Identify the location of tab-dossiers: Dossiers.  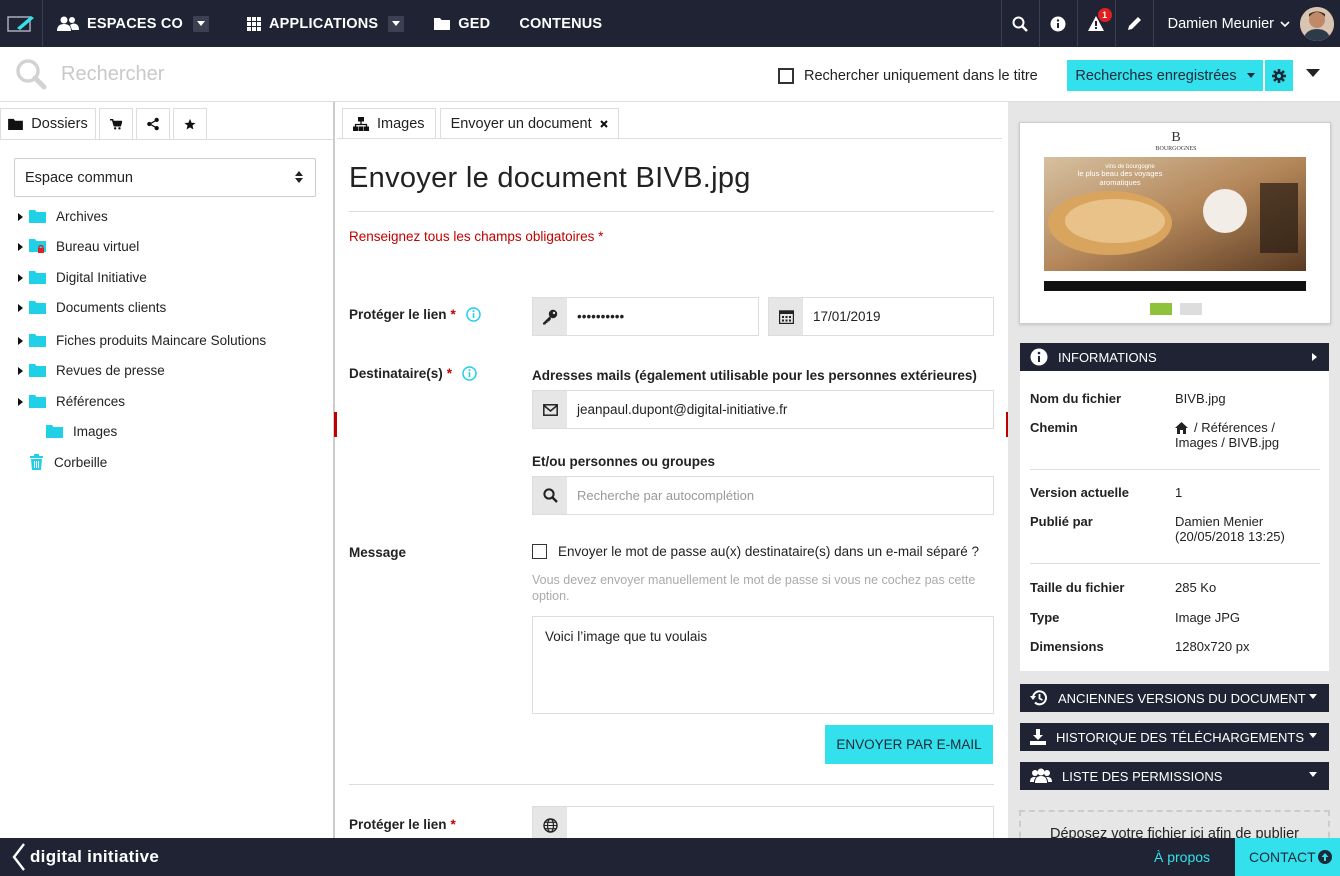
(48, 123).